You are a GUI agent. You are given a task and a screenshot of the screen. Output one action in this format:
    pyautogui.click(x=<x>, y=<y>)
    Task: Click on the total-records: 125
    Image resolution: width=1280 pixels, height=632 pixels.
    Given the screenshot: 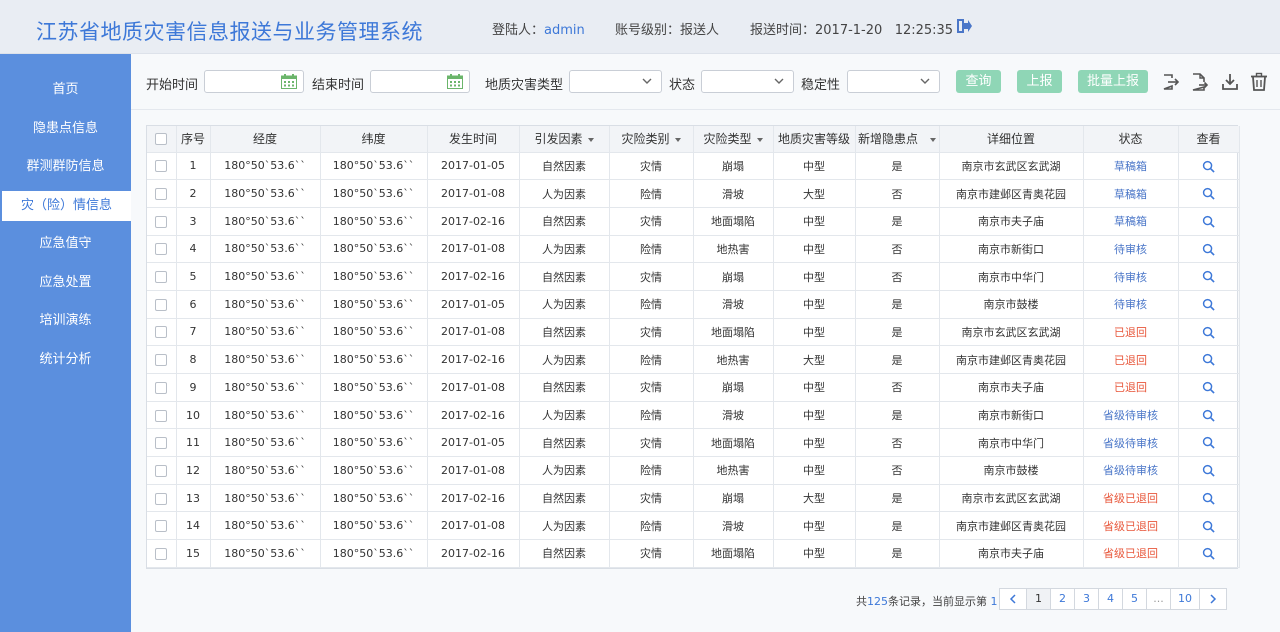 What is the action you would take?
    pyautogui.click(x=877, y=601)
    